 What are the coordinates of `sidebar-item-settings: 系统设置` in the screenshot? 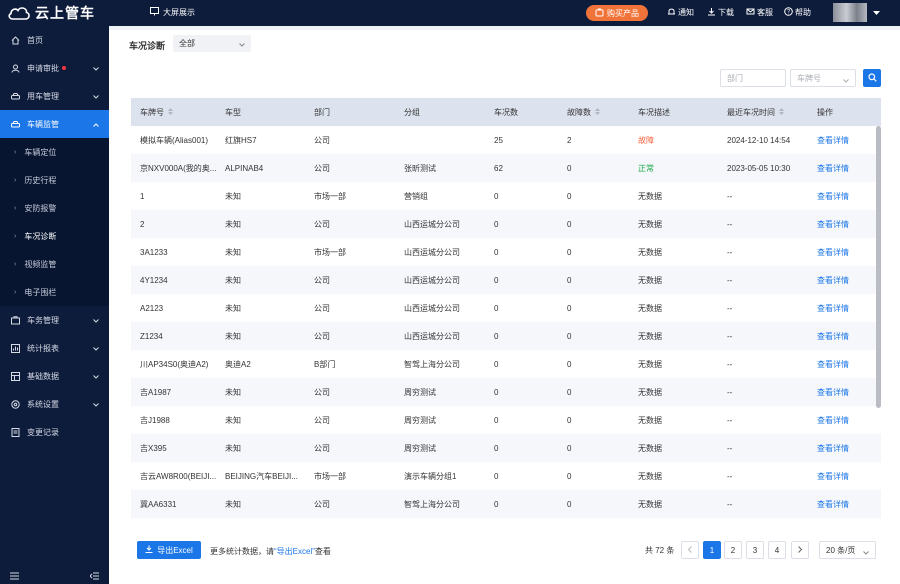 It's located at (54, 404).